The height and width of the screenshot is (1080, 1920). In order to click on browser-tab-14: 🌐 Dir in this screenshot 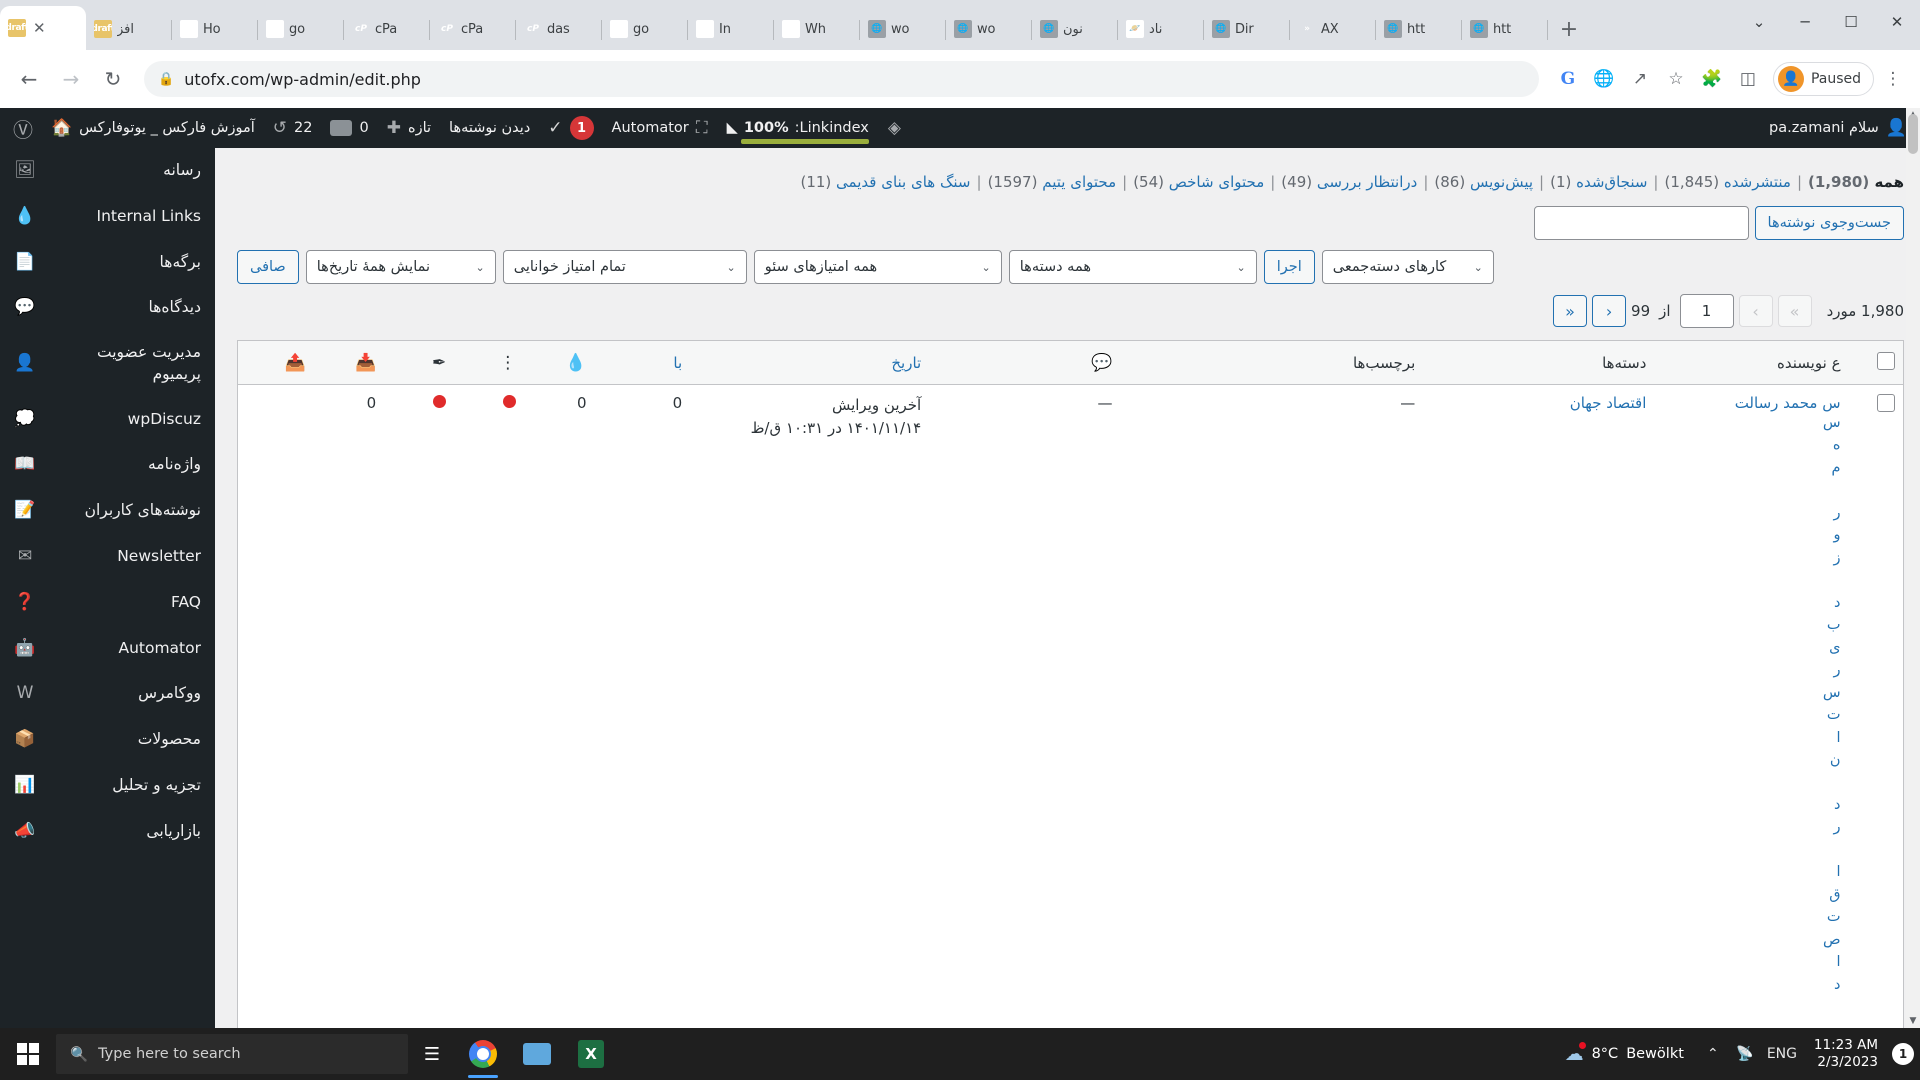, I will do `click(1247, 29)`.